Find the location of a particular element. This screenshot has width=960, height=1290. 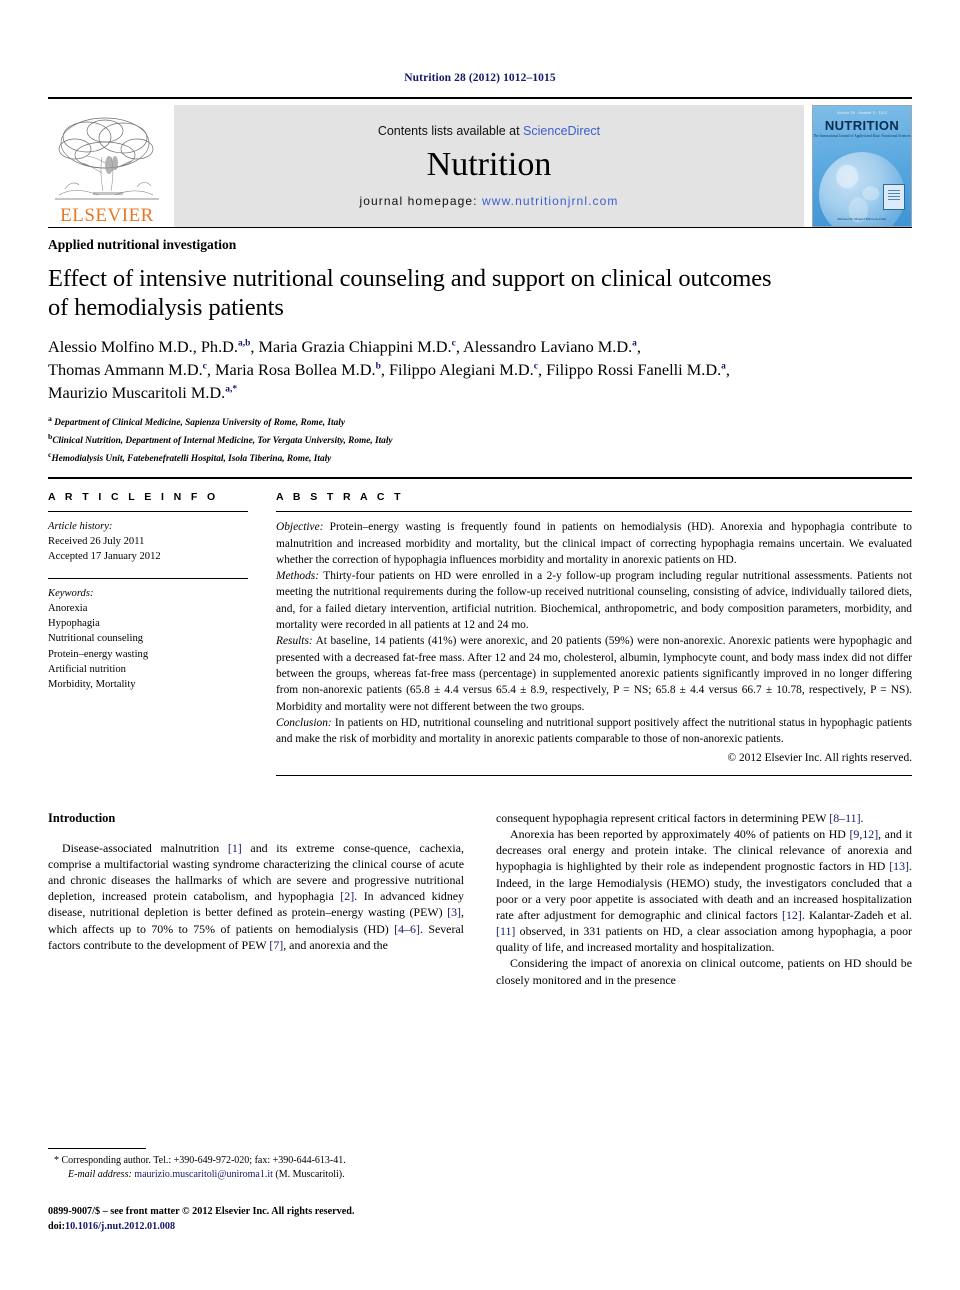

author-sep-2: , is located at coordinates (727, 369).